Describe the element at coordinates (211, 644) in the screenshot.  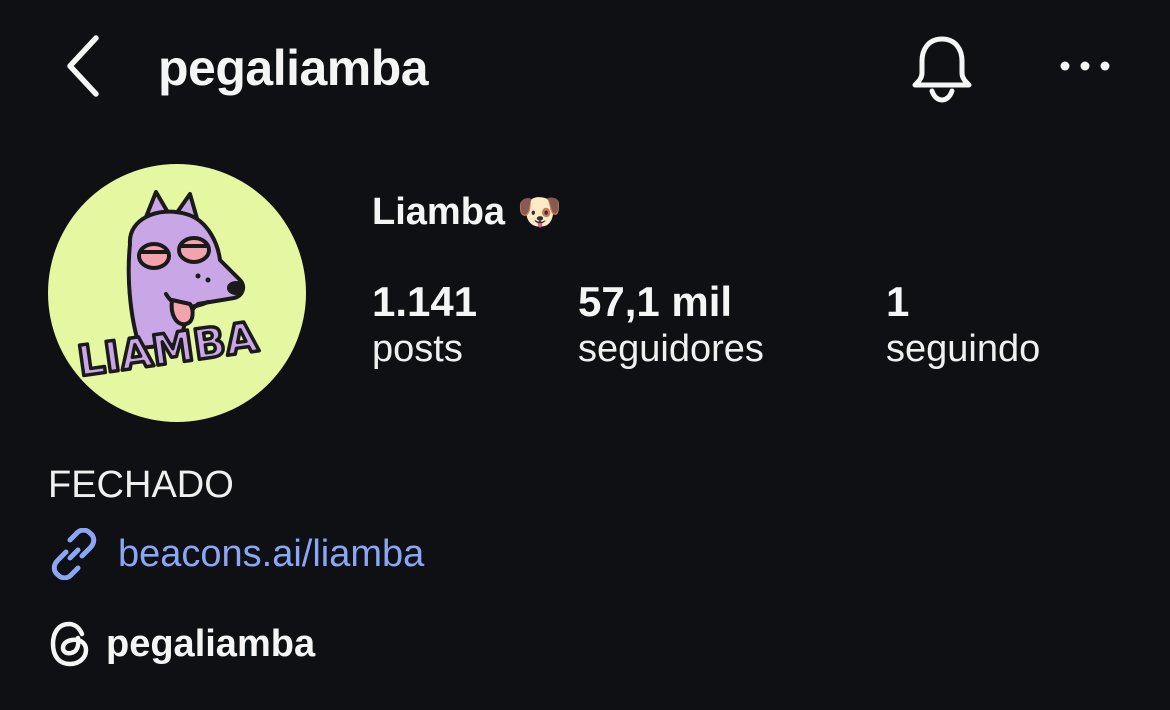
I see `threads-handle: pegaliamba` at that location.